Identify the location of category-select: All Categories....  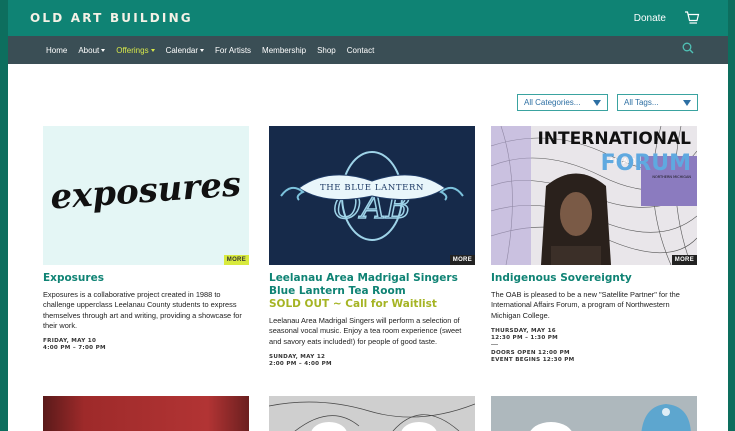
(562, 102).